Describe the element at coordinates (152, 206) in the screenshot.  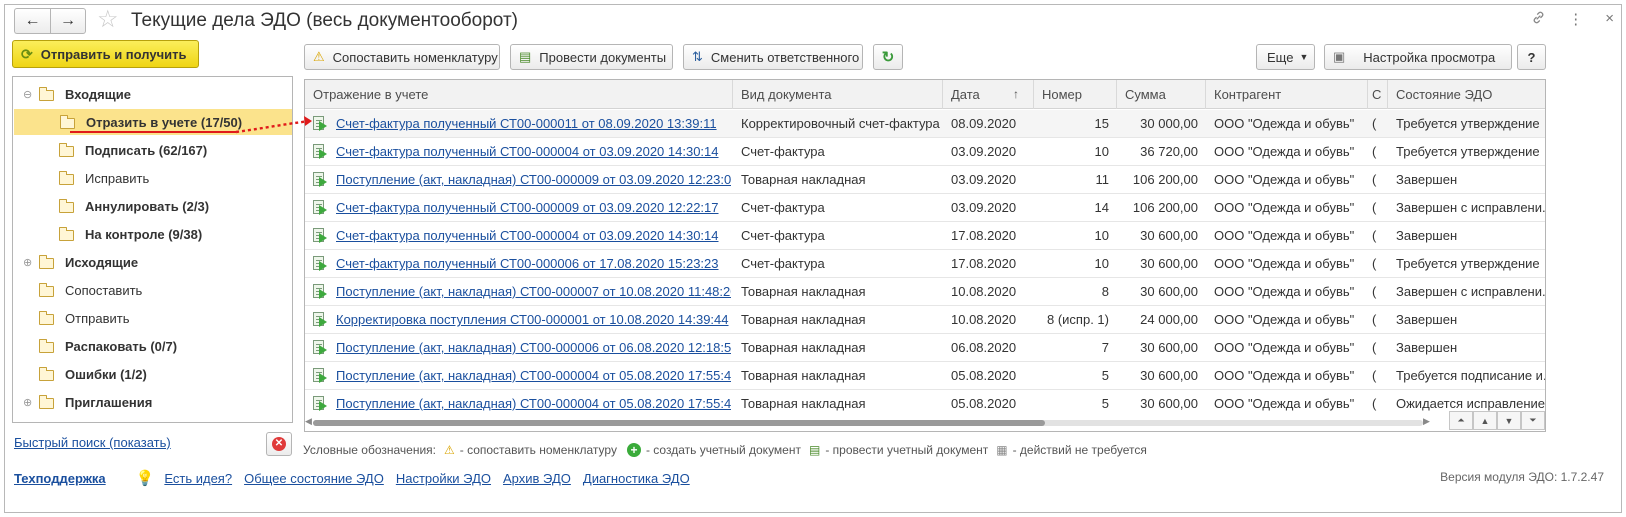
I see `tree-item: Аннулировать (2/3)` at that location.